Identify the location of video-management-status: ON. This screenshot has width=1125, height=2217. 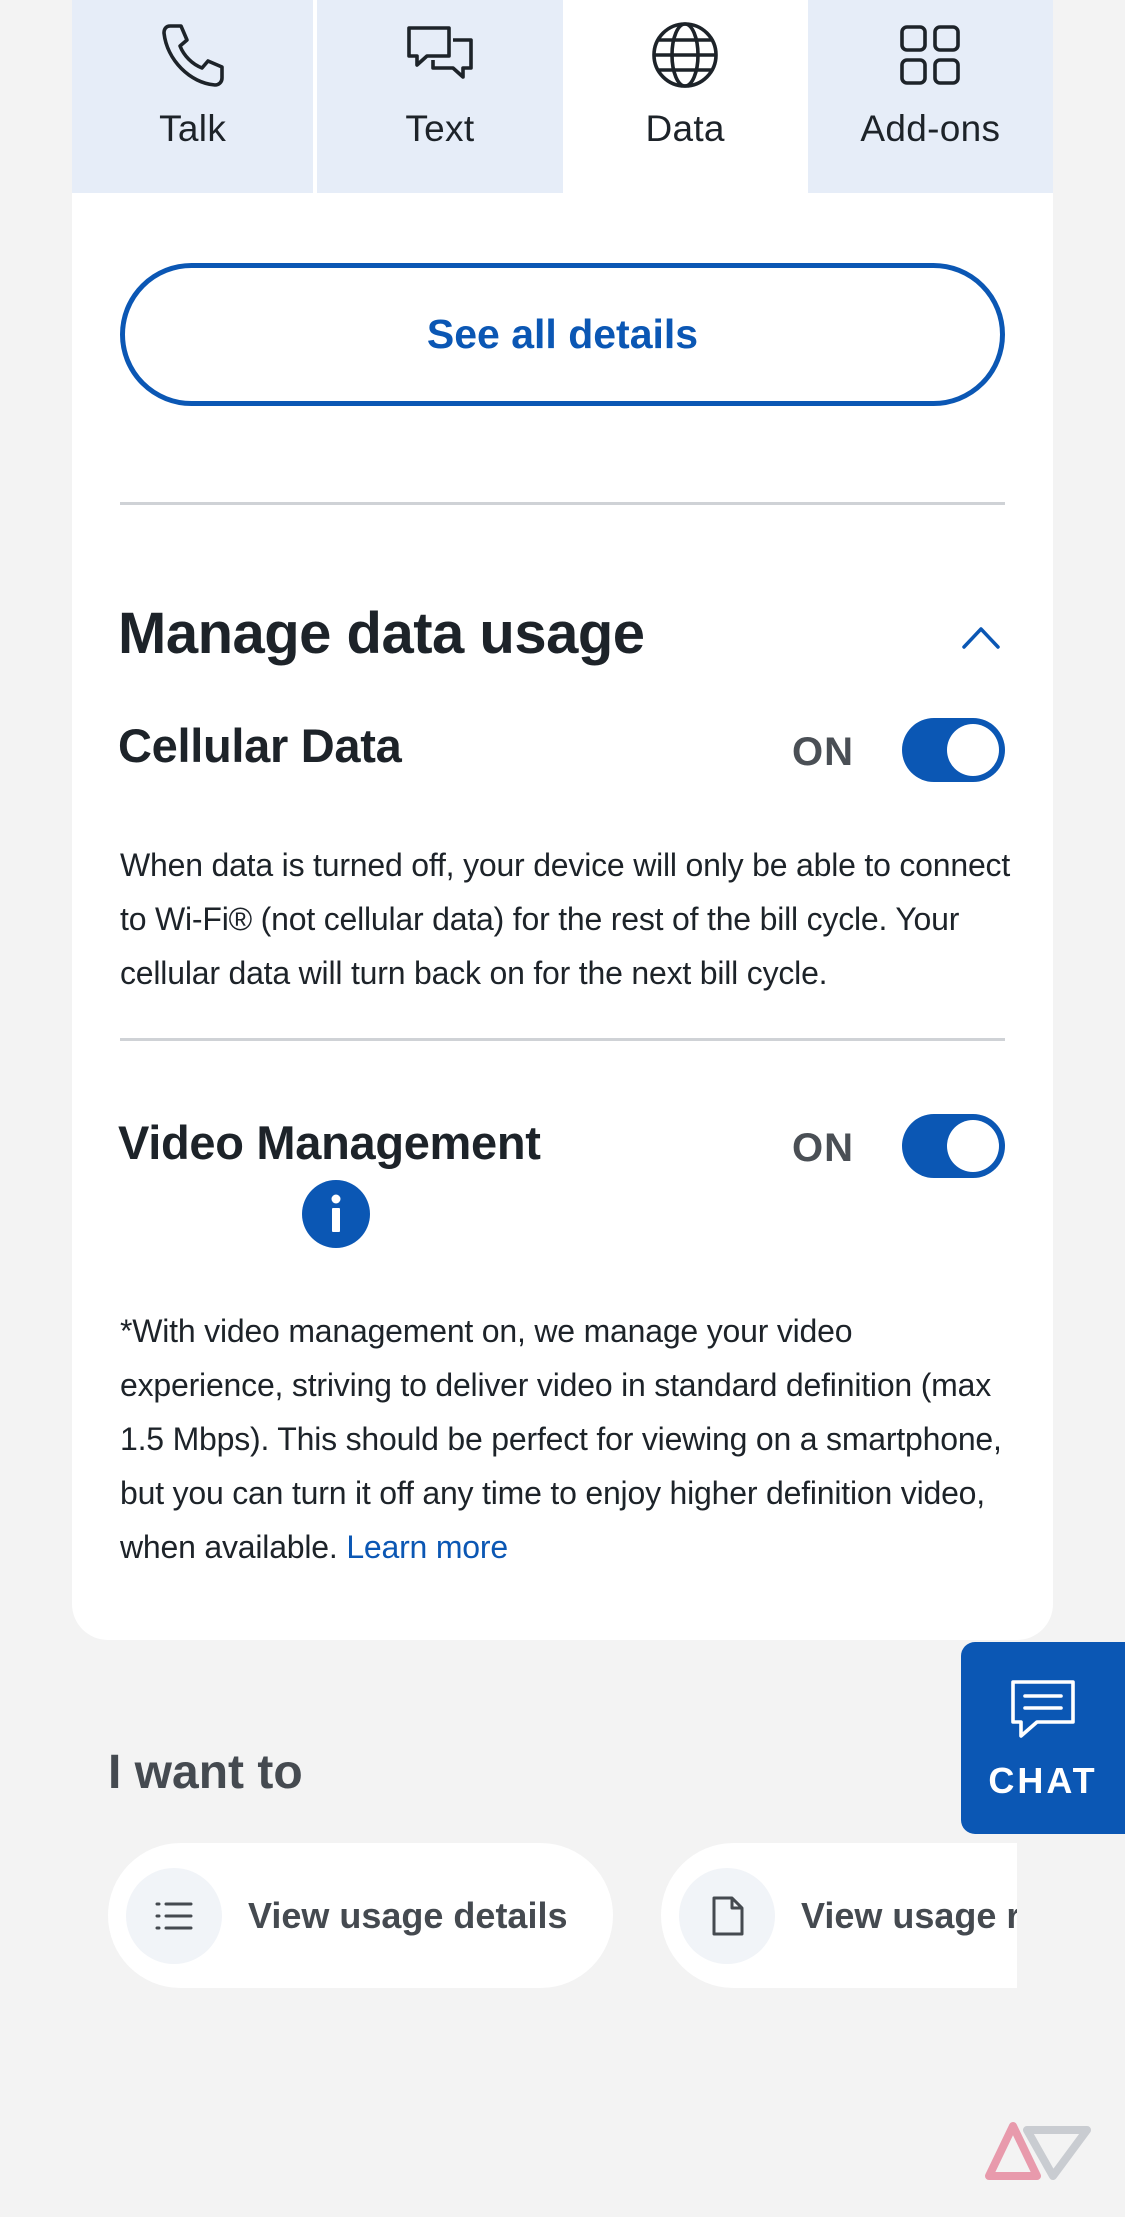
(823, 1148).